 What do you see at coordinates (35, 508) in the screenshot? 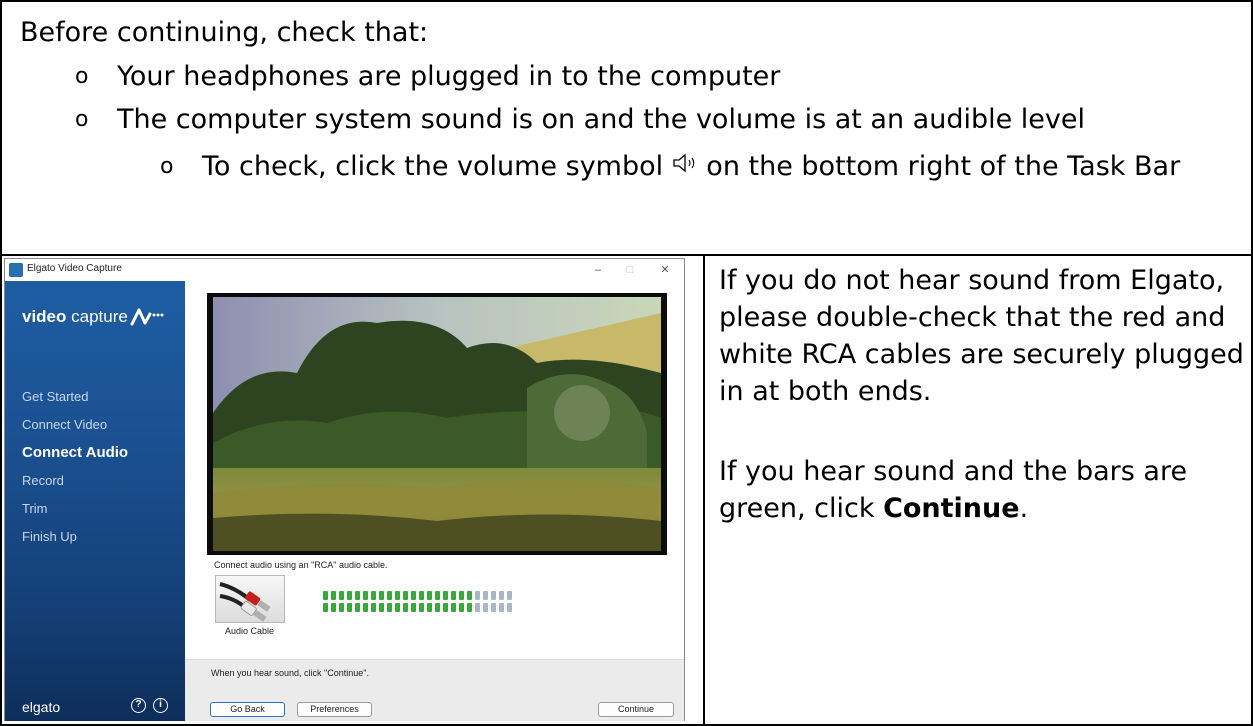
I see `nav-trim: Trim` at bounding box center [35, 508].